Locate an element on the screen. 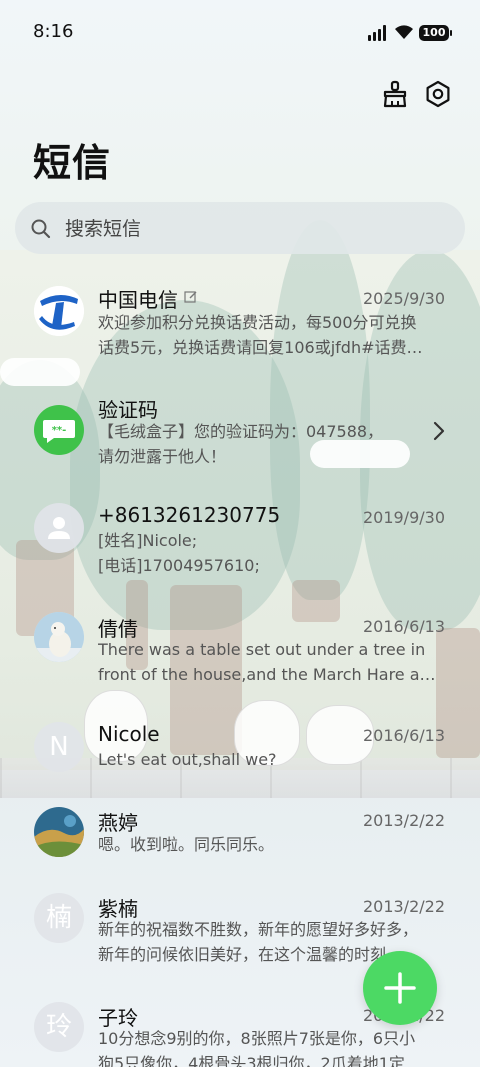  preview-line-1: 嗯。收到啦。同乐同乐。 is located at coordinates (186, 844).